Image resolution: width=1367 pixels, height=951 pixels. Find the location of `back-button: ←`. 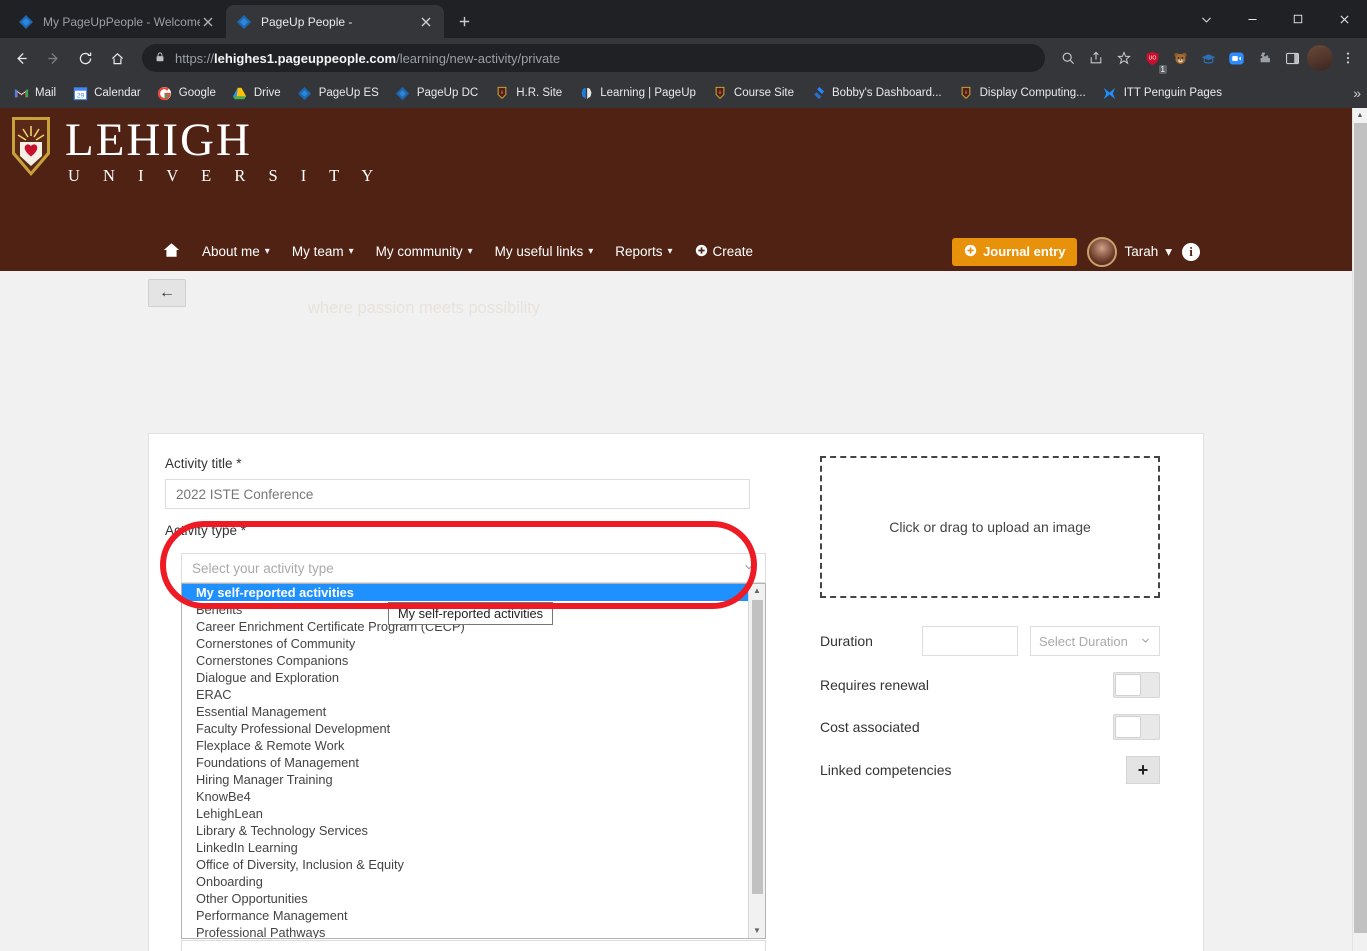

back-button: ← is located at coordinates (167, 293).